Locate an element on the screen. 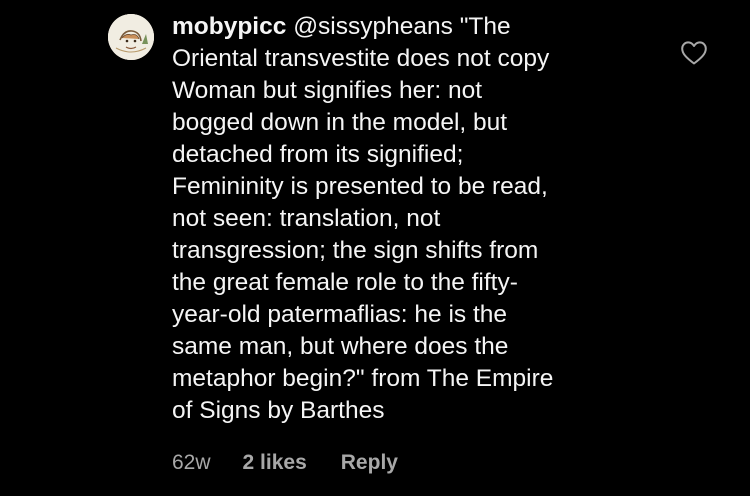 The image size is (750, 496). comment-mention: @sissypheans is located at coordinates (373, 26).